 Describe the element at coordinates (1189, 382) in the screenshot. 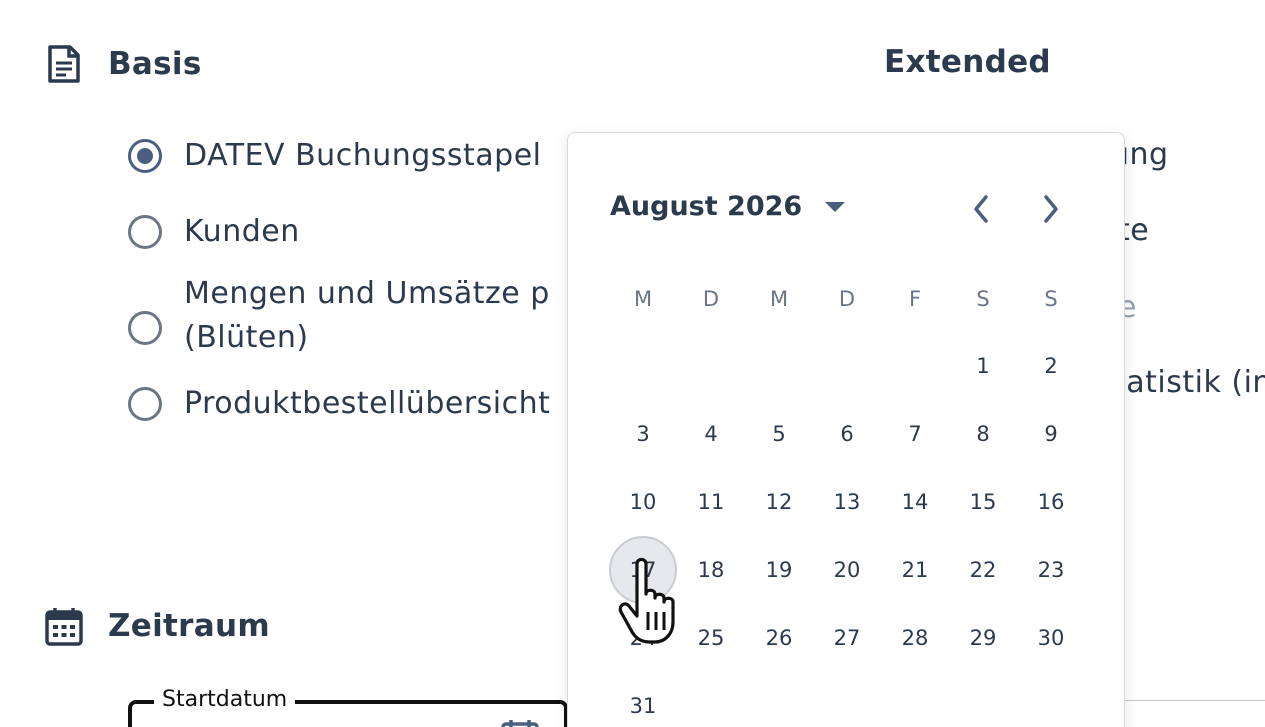

I see `extended-option-fragment: tatistik (in` at that location.